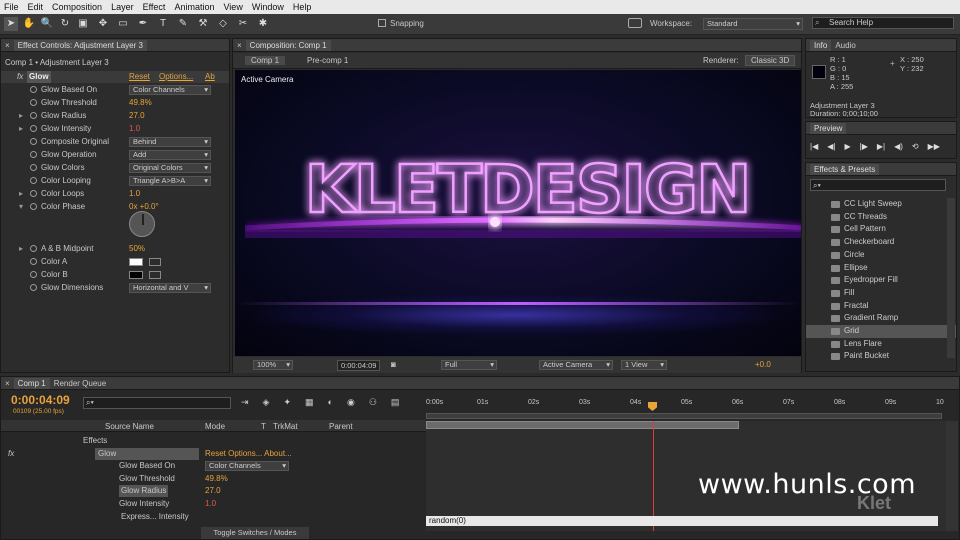 This screenshot has height=540, width=960. Describe the element at coordinates (20, 77) in the screenshot. I see `fx-icon: fx` at that location.